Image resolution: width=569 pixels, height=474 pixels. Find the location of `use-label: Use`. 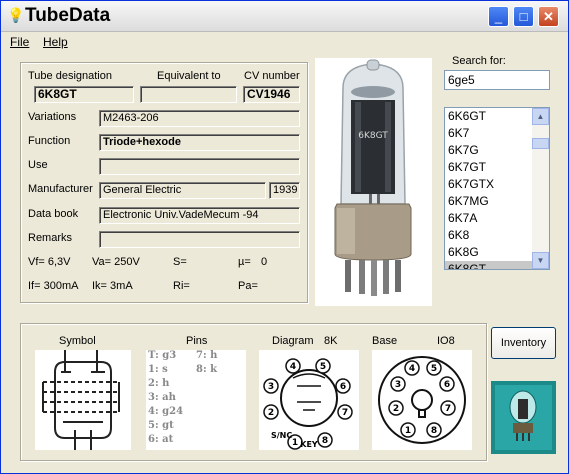

use-label: Use is located at coordinates (38, 165).